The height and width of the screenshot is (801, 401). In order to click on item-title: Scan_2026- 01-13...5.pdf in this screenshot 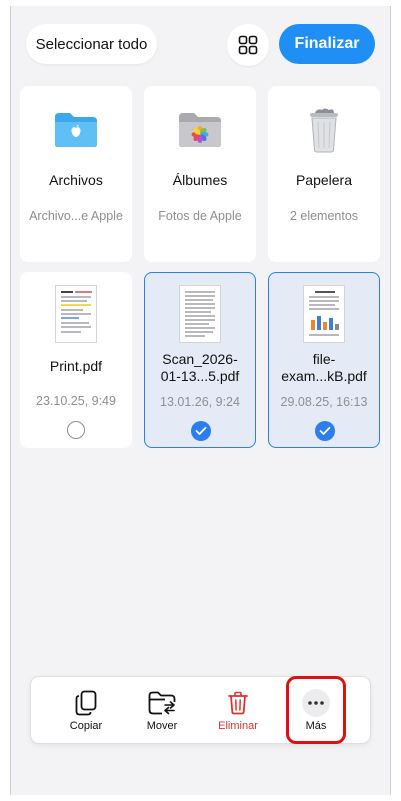, I will do `click(200, 368)`.